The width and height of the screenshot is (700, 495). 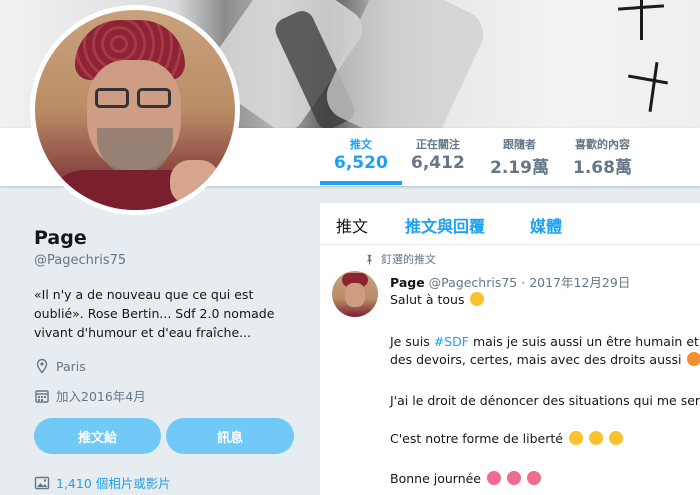 I want to click on profile-avatar, so click(x=135, y=110).